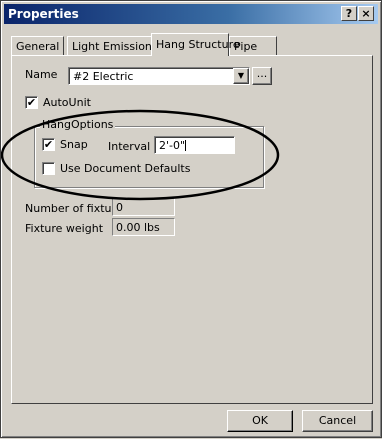  What do you see at coordinates (195, 44) in the screenshot?
I see `tab-hang-structure: Hang Structure` at bounding box center [195, 44].